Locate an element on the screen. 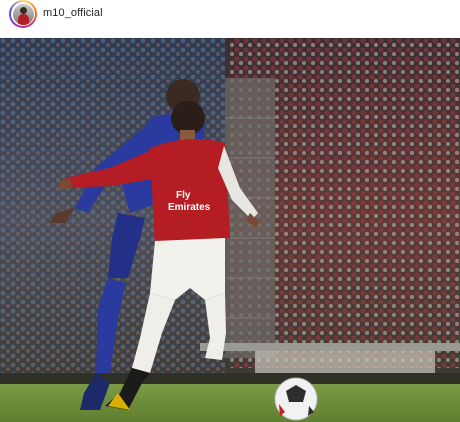 The width and height of the screenshot is (460, 422). football is located at coordinates (296, 399).